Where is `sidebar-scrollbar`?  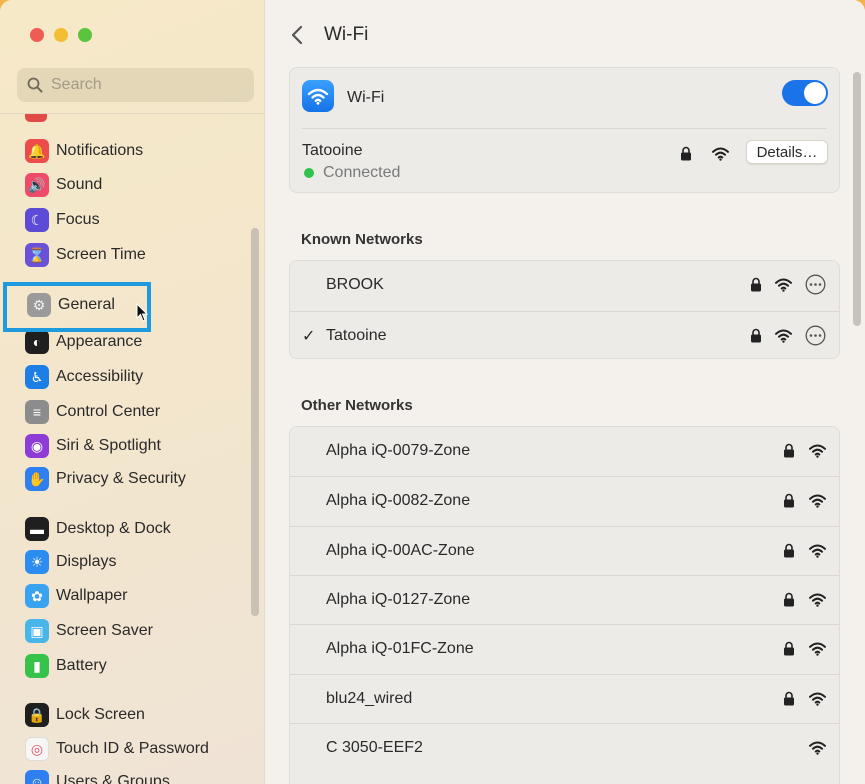
sidebar-scrollbar is located at coordinates (255, 422).